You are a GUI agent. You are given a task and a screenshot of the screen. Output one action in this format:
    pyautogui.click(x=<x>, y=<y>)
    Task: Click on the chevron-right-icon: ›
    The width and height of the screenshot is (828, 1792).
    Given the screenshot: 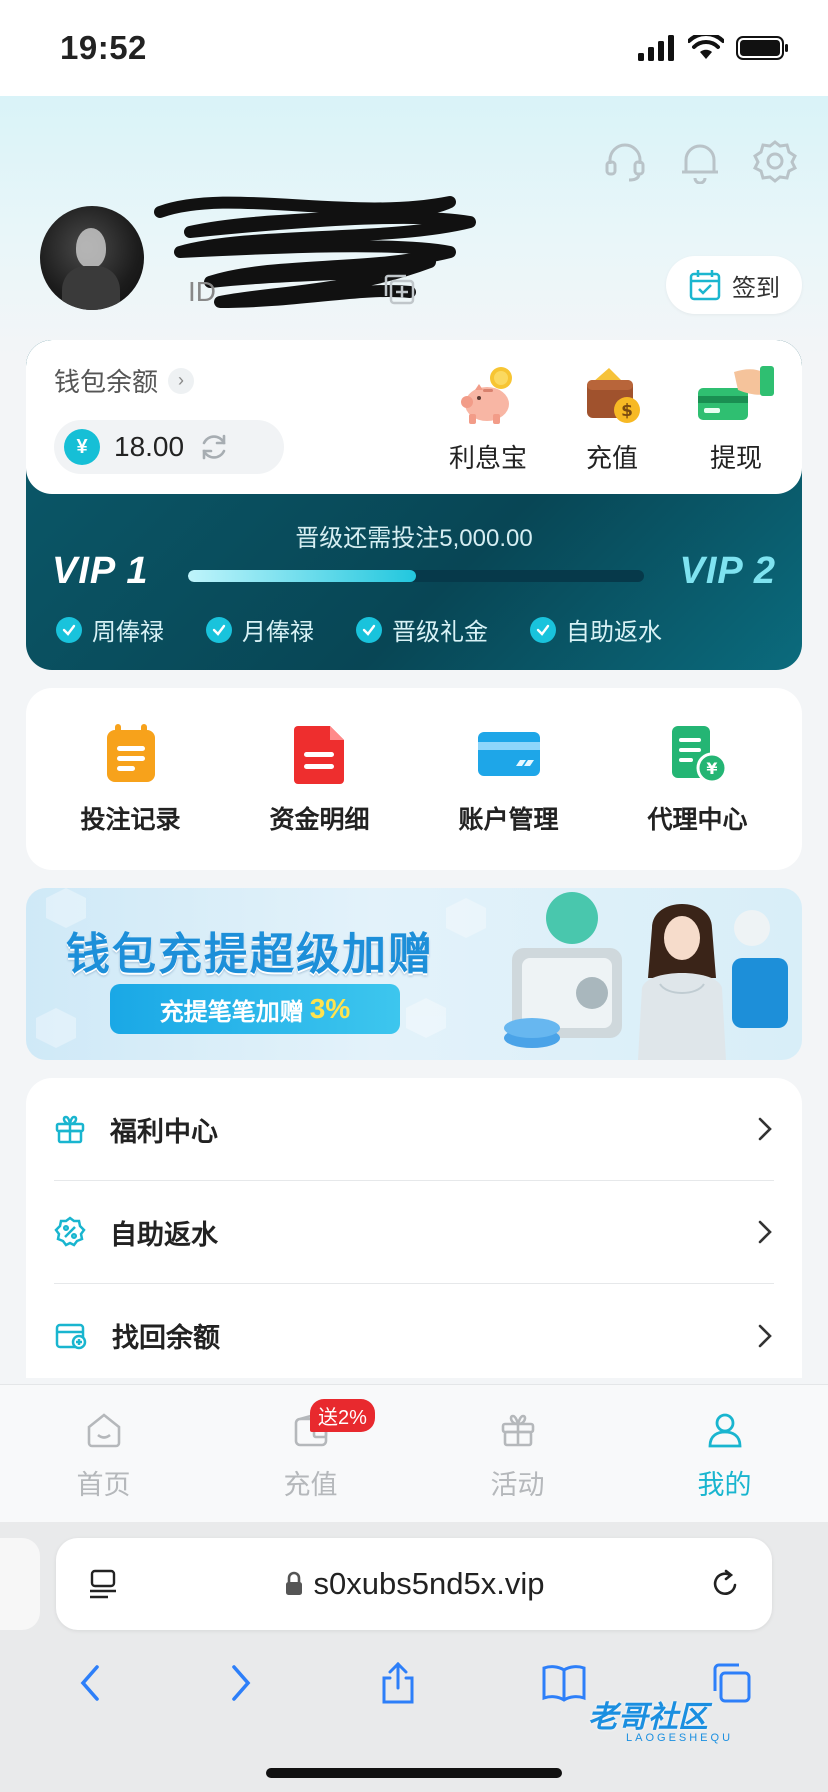 What is the action you would take?
    pyautogui.click(x=181, y=380)
    